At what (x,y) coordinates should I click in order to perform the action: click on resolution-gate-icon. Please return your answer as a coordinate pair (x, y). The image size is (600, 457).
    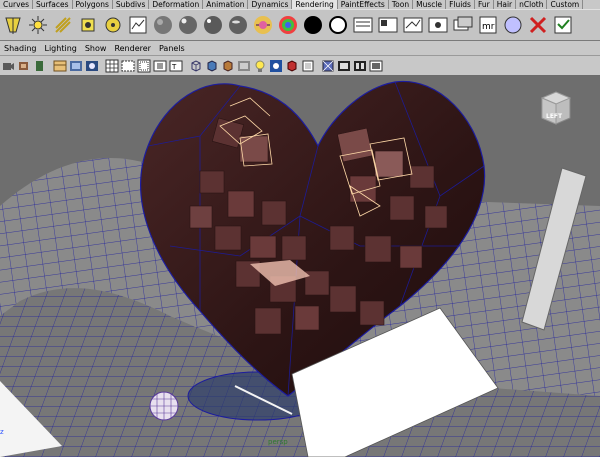
    Looking at the image, I should click on (144, 66).